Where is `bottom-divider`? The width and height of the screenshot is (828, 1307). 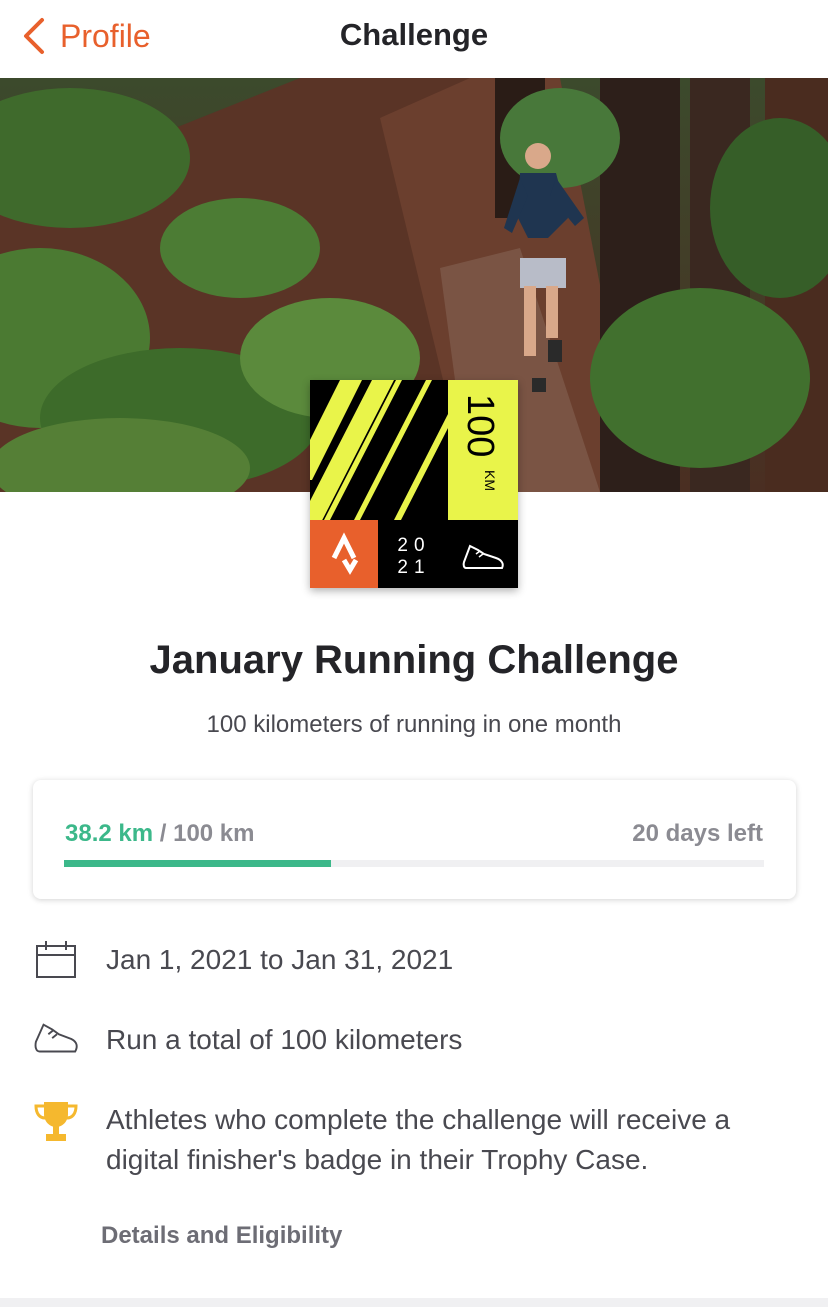 bottom-divider is located at coordinates (414, 1302).